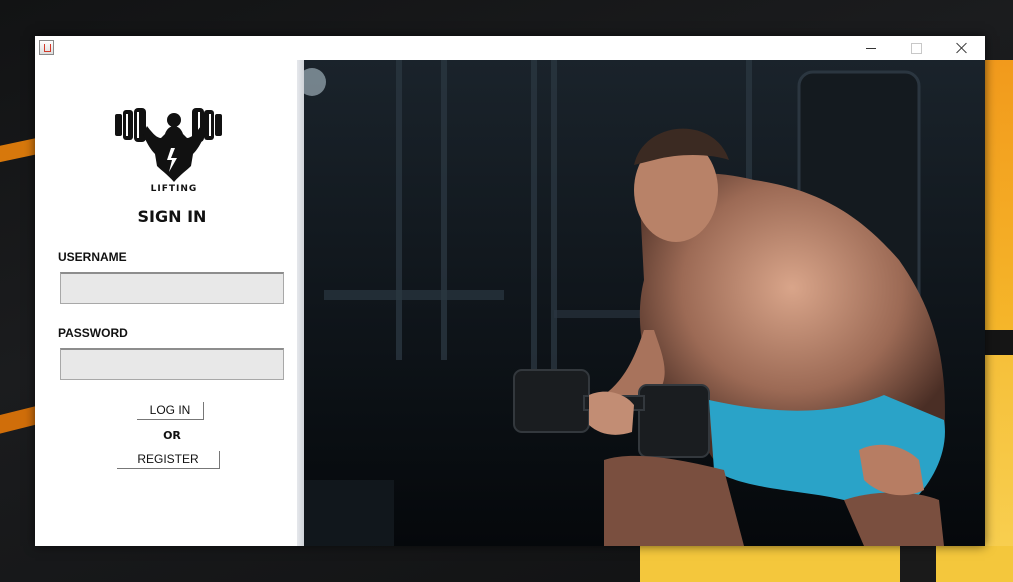 The height and width of the screenshot is (582, 1013). What do you see at coordinates (172, 216) in the screenshot?
I see `page-title: SIGN IN` at bounding box center [172, 216].